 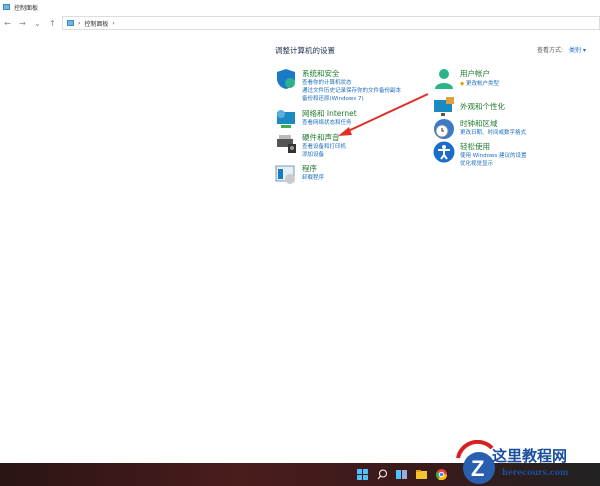 I want to click on watermark-url: herecours.com, so click(x=535, y=472).